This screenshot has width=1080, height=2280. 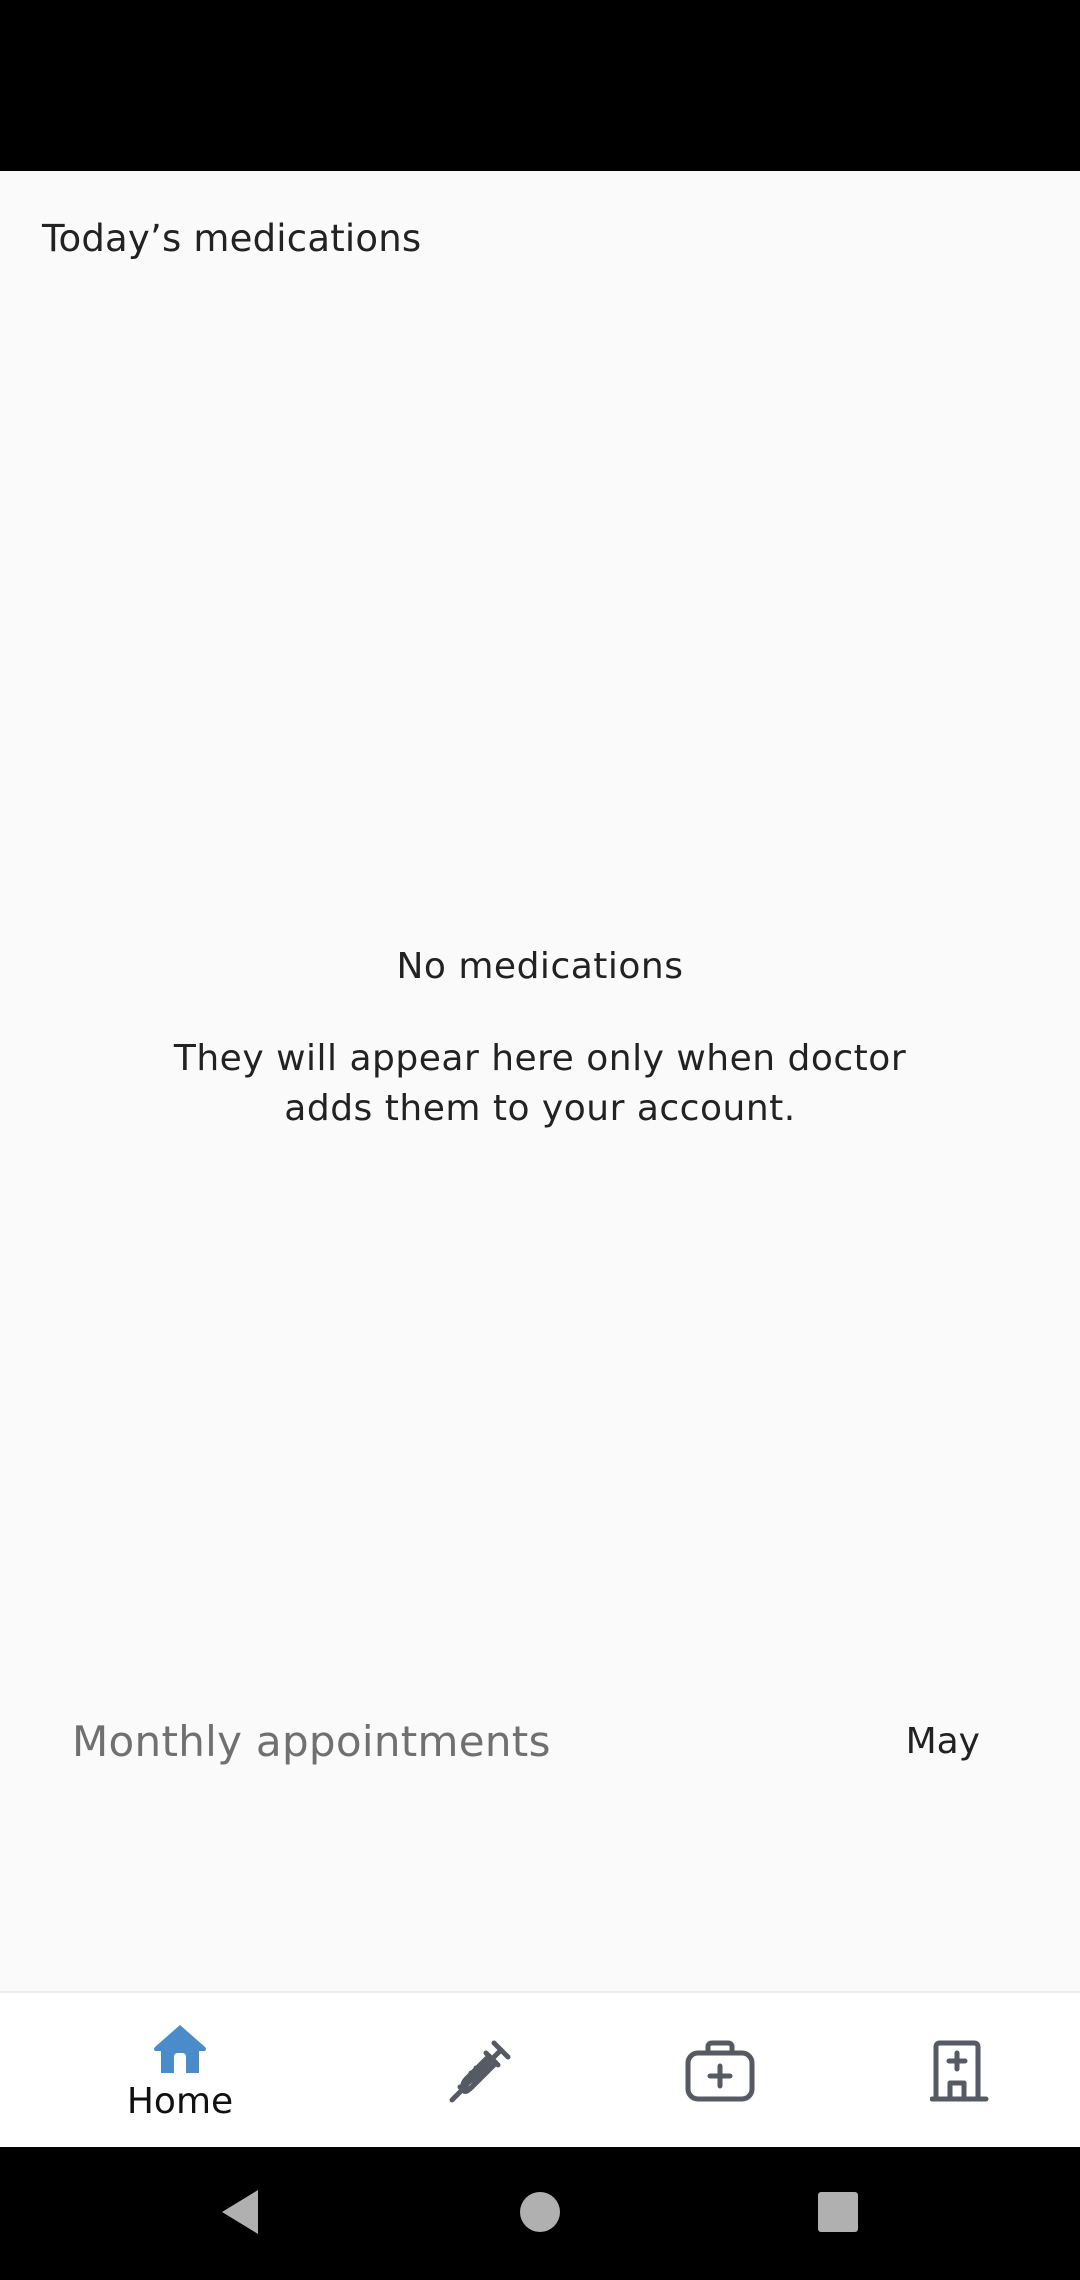 I want to click on home-circle-icon, so click(x=540, y=2214).